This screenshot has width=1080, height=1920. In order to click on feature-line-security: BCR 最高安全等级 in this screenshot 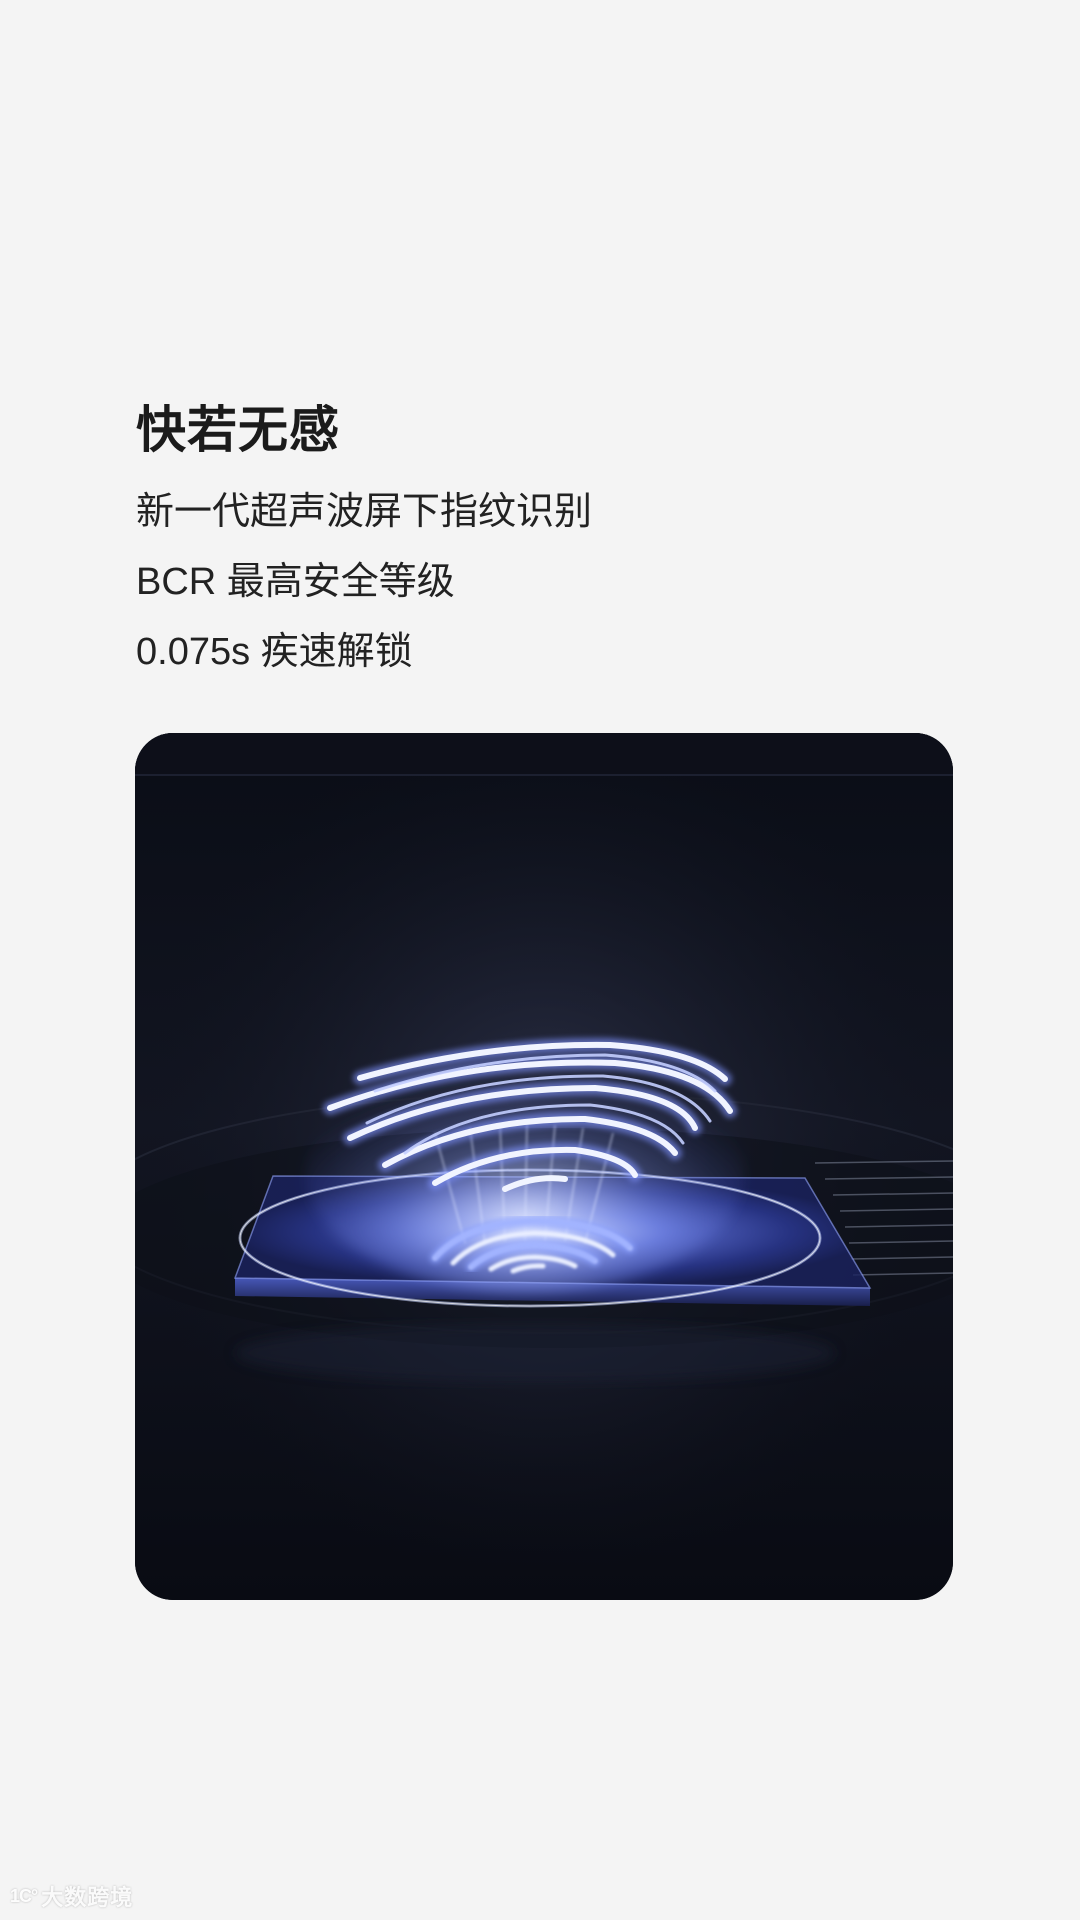, I will do `click(295, 582)`.